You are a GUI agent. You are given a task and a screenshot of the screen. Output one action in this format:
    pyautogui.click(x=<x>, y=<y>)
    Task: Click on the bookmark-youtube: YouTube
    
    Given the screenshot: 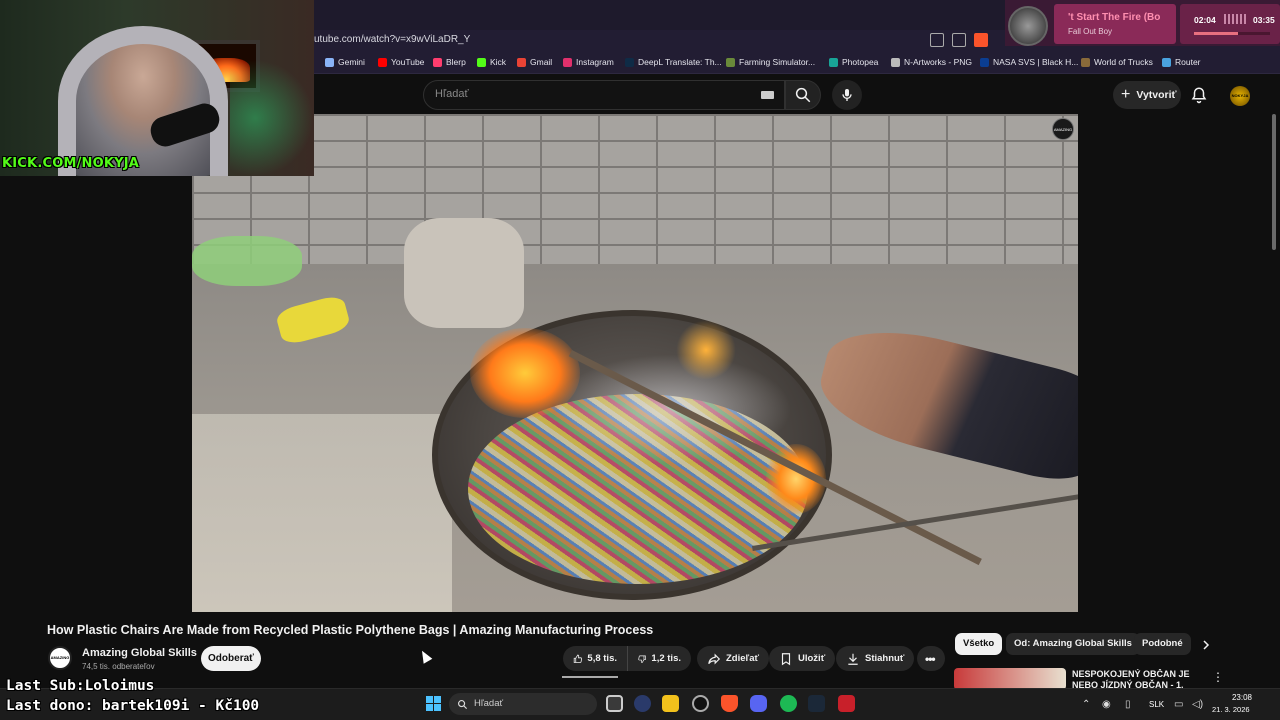 What is the action you would take?
    pyautogui.click(x=401, y=62)
    